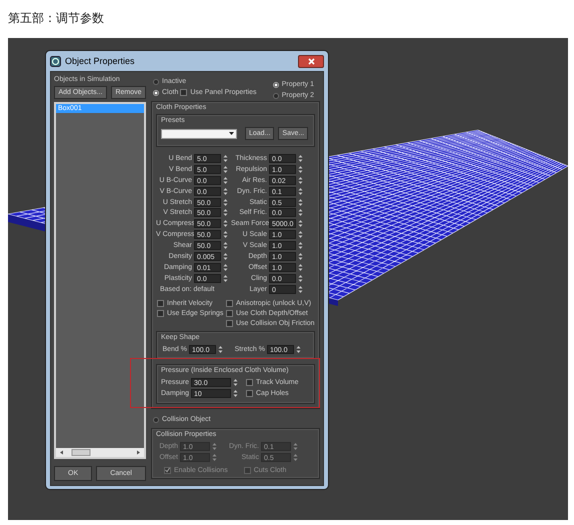 This screenshot has width=574, height=525. I want to click on window-title: Object Properties, so click(100, 61).